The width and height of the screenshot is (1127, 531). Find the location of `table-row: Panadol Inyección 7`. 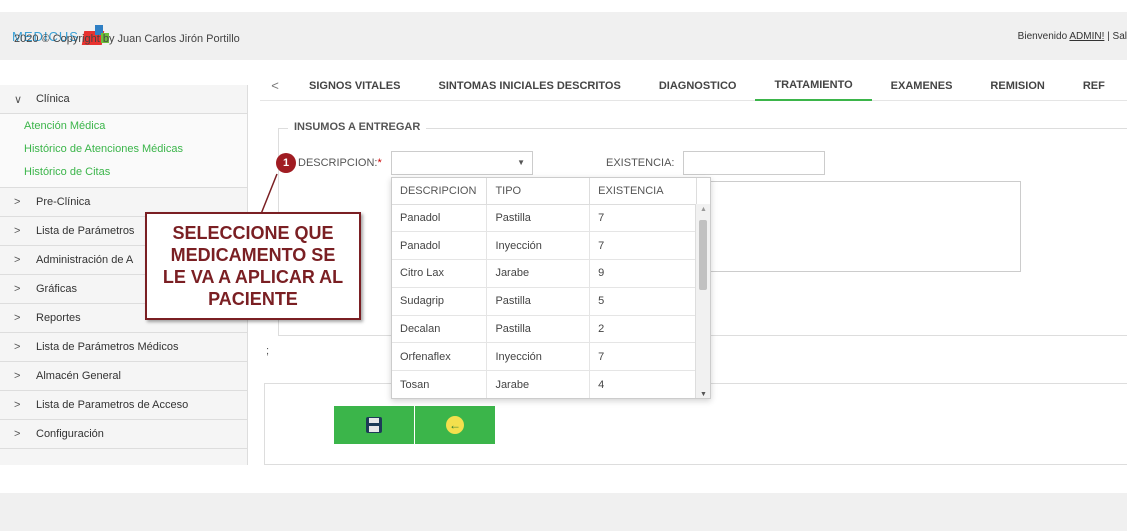

table-row: Panadol Inyección 7 is located at coordinates (544, 246).